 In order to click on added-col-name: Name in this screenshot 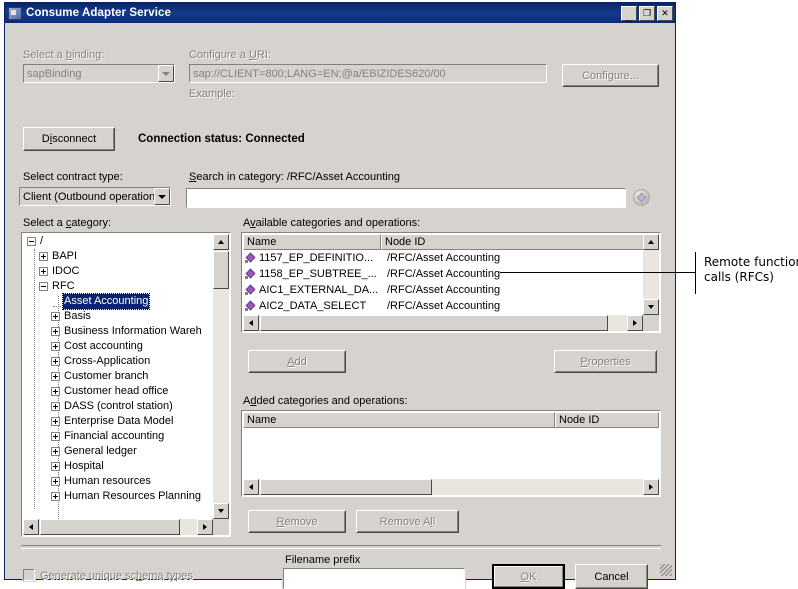, I will do `click(399, 420)`.